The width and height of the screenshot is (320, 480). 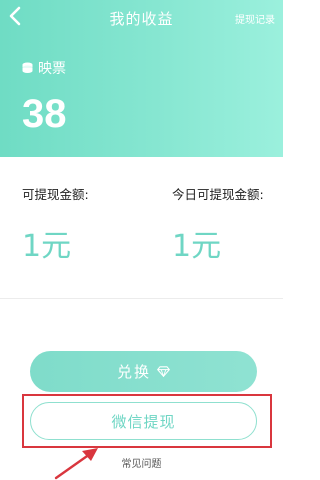 I want to click on highlight-annotation-box, so click(x=147, y=421).